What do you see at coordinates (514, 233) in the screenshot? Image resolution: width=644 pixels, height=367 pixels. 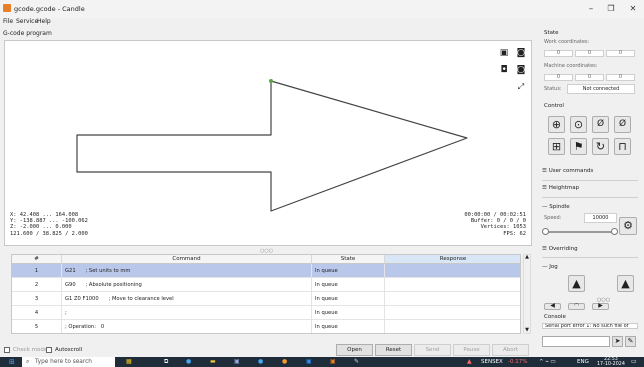 I see `fps-info: FPS: 62` at bounding box center [514, 233].